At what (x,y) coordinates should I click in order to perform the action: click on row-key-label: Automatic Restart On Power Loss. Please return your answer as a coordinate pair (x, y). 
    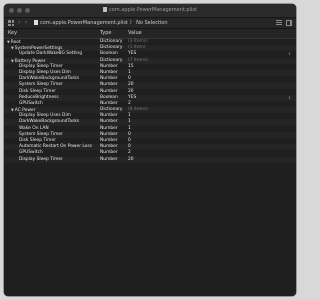
    Looking at the image, I should click on (56, 147).